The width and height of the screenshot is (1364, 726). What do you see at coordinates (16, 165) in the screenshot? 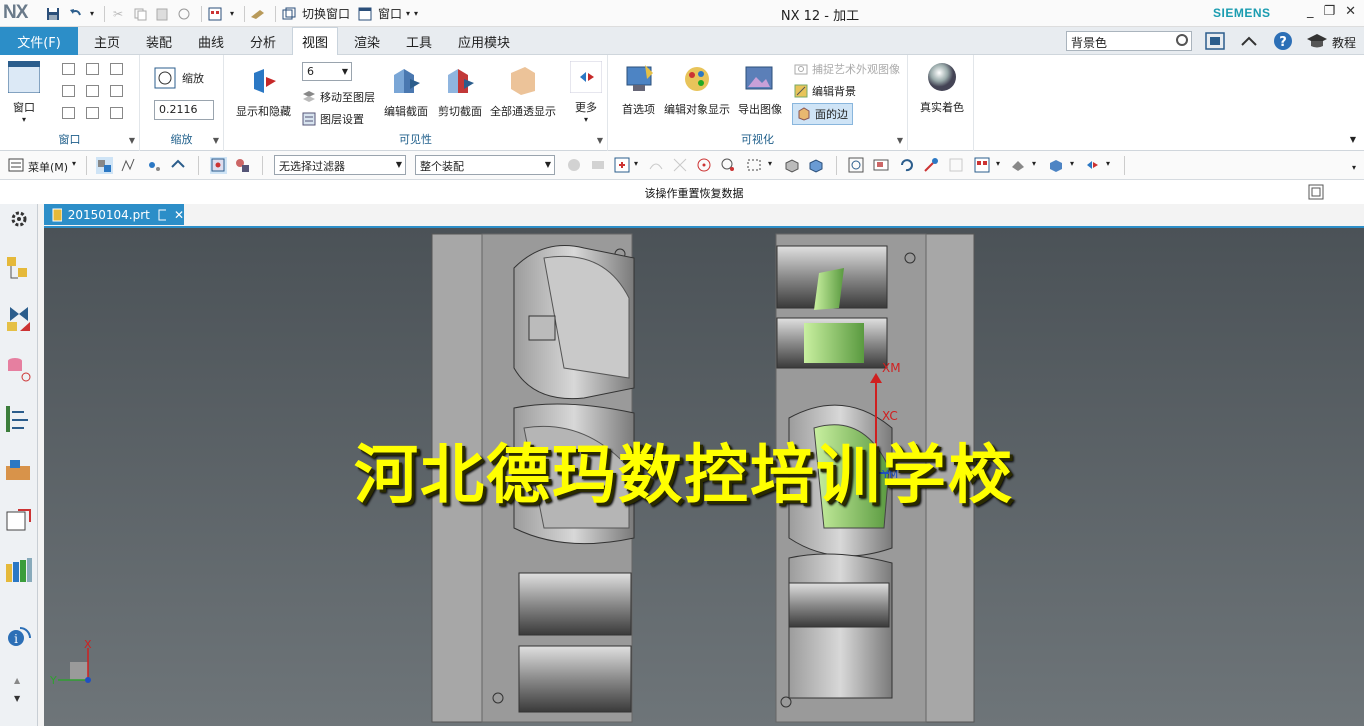
I see `menu-icon` at bounding box center [16, 165].